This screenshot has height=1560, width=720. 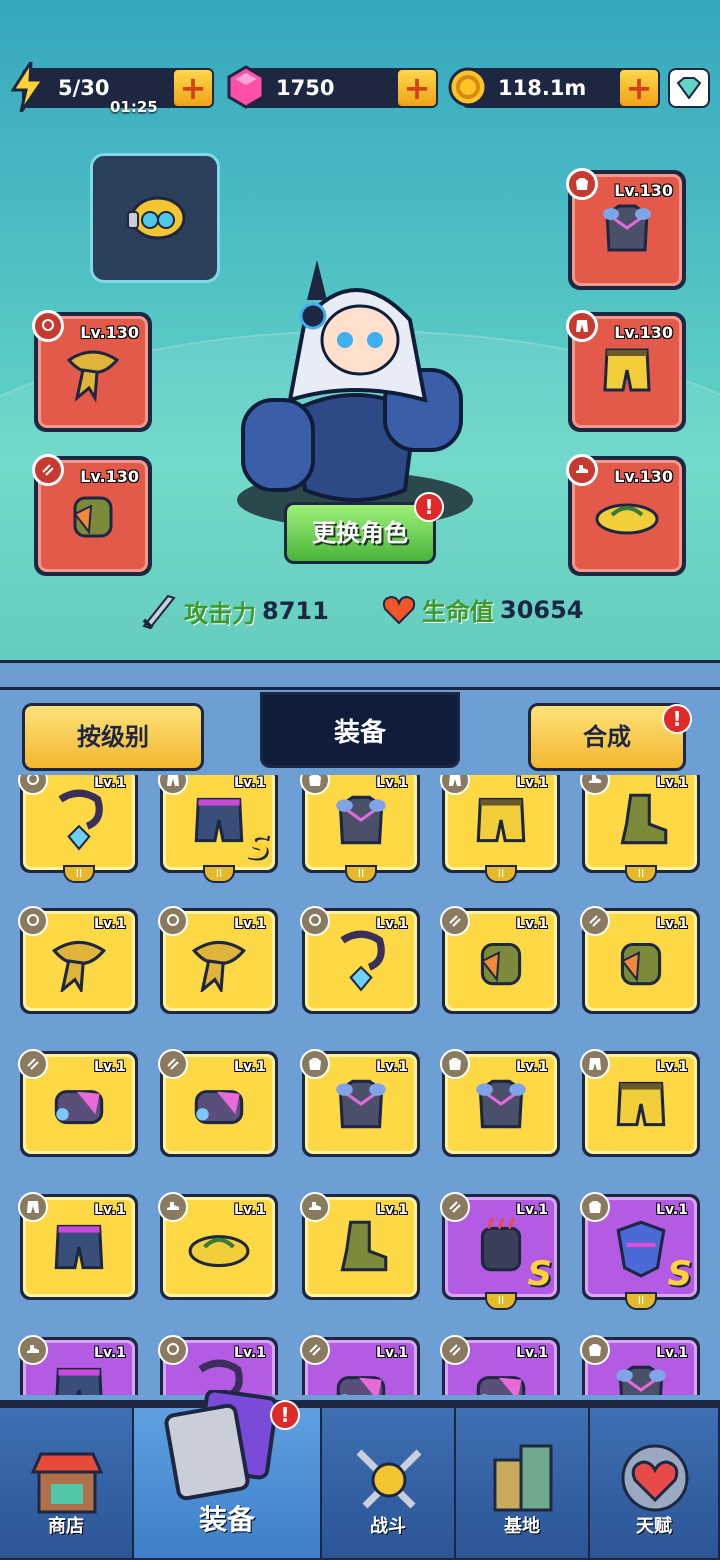 What do you see at coordinates (193, 88) in the screenshot?
I see `add-energy-button: +` at bounding box center [193, 88].